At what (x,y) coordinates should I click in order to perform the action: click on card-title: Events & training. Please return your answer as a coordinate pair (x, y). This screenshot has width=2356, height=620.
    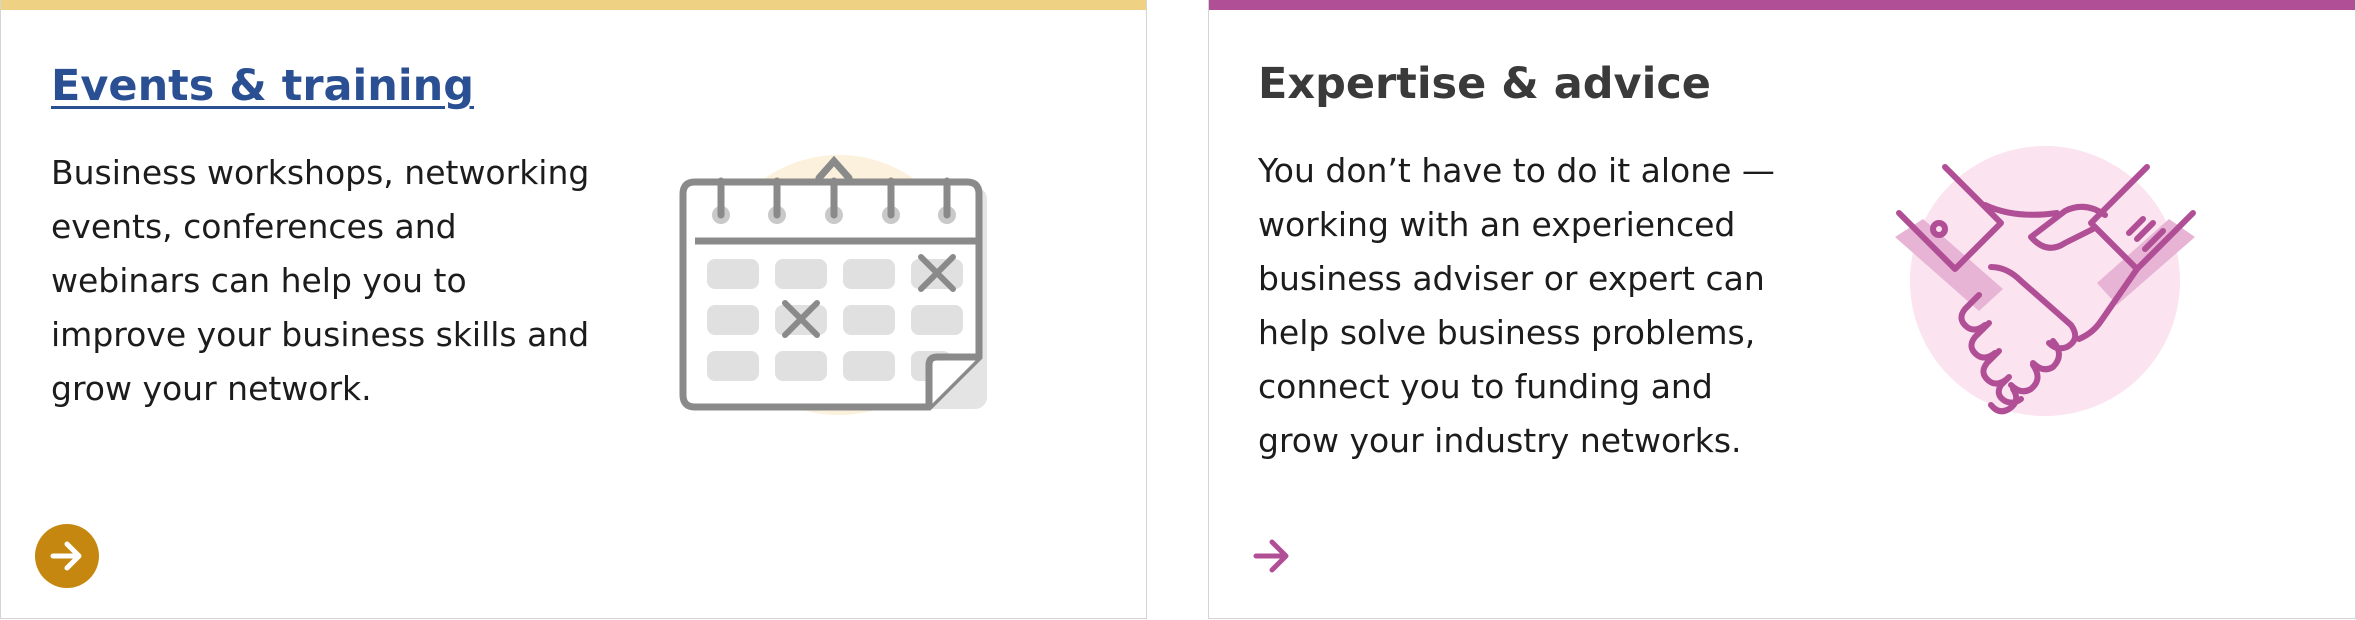
    Looking at the image, I should click on (262, 86).